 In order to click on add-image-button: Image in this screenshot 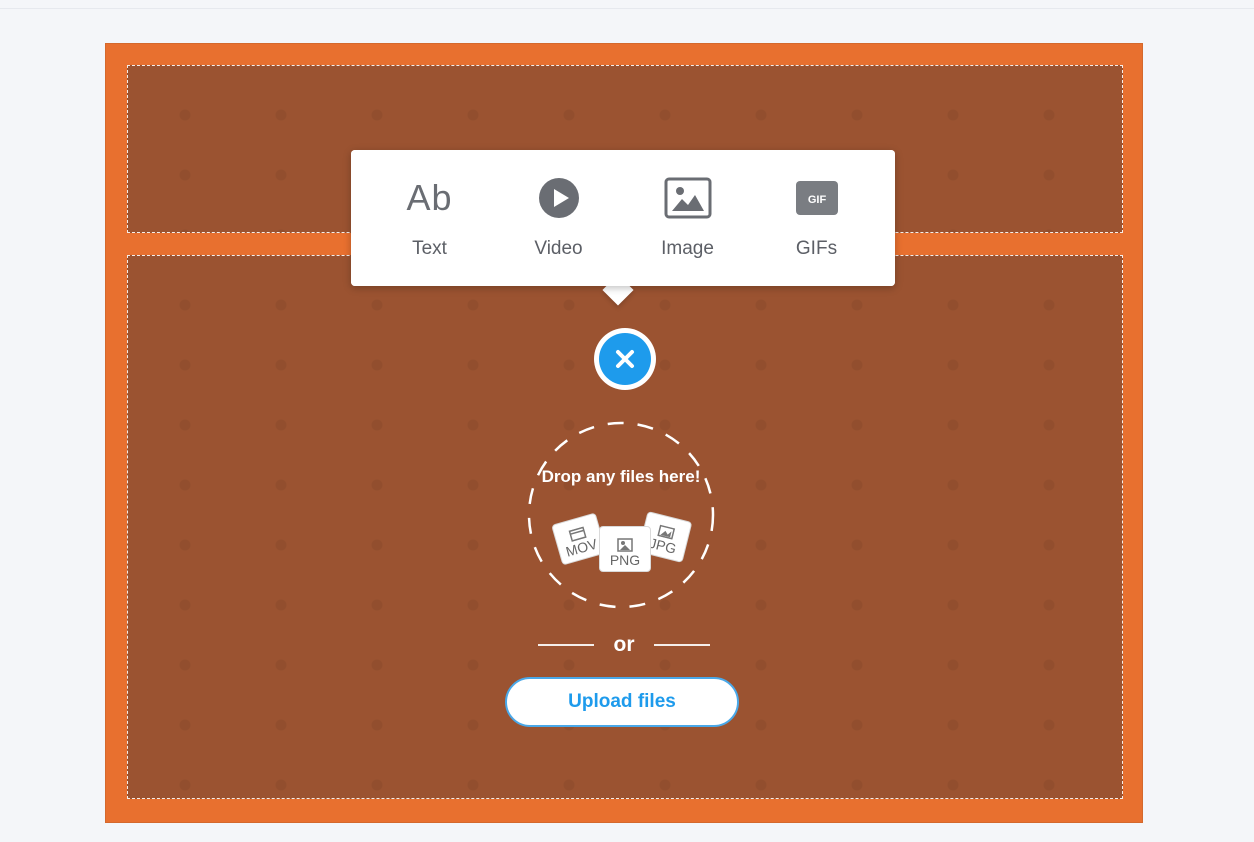, I will do `click(688, 218)`.